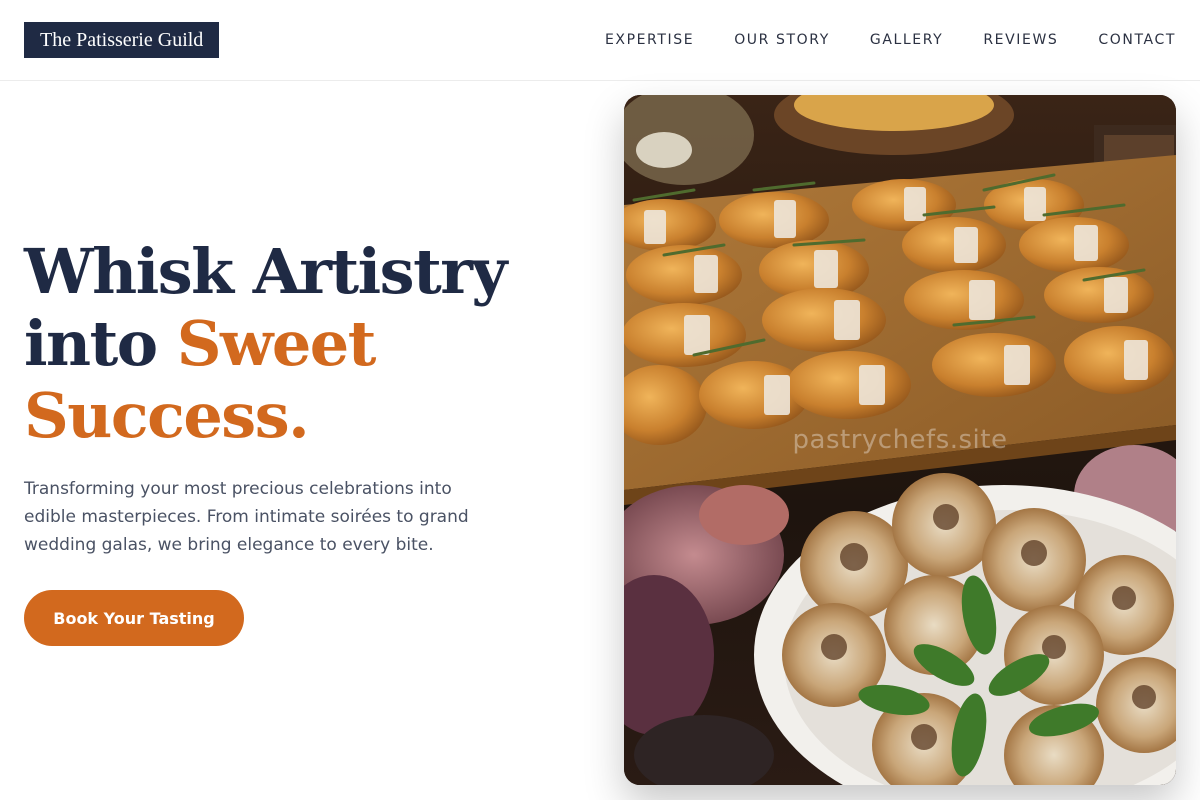 This screenshot has width=1200, height=800. What do you see at coordinates (906, 40) in the screenshot?
I see `nav-link-gallery: GALLERY` at bounding box center [906, 40].